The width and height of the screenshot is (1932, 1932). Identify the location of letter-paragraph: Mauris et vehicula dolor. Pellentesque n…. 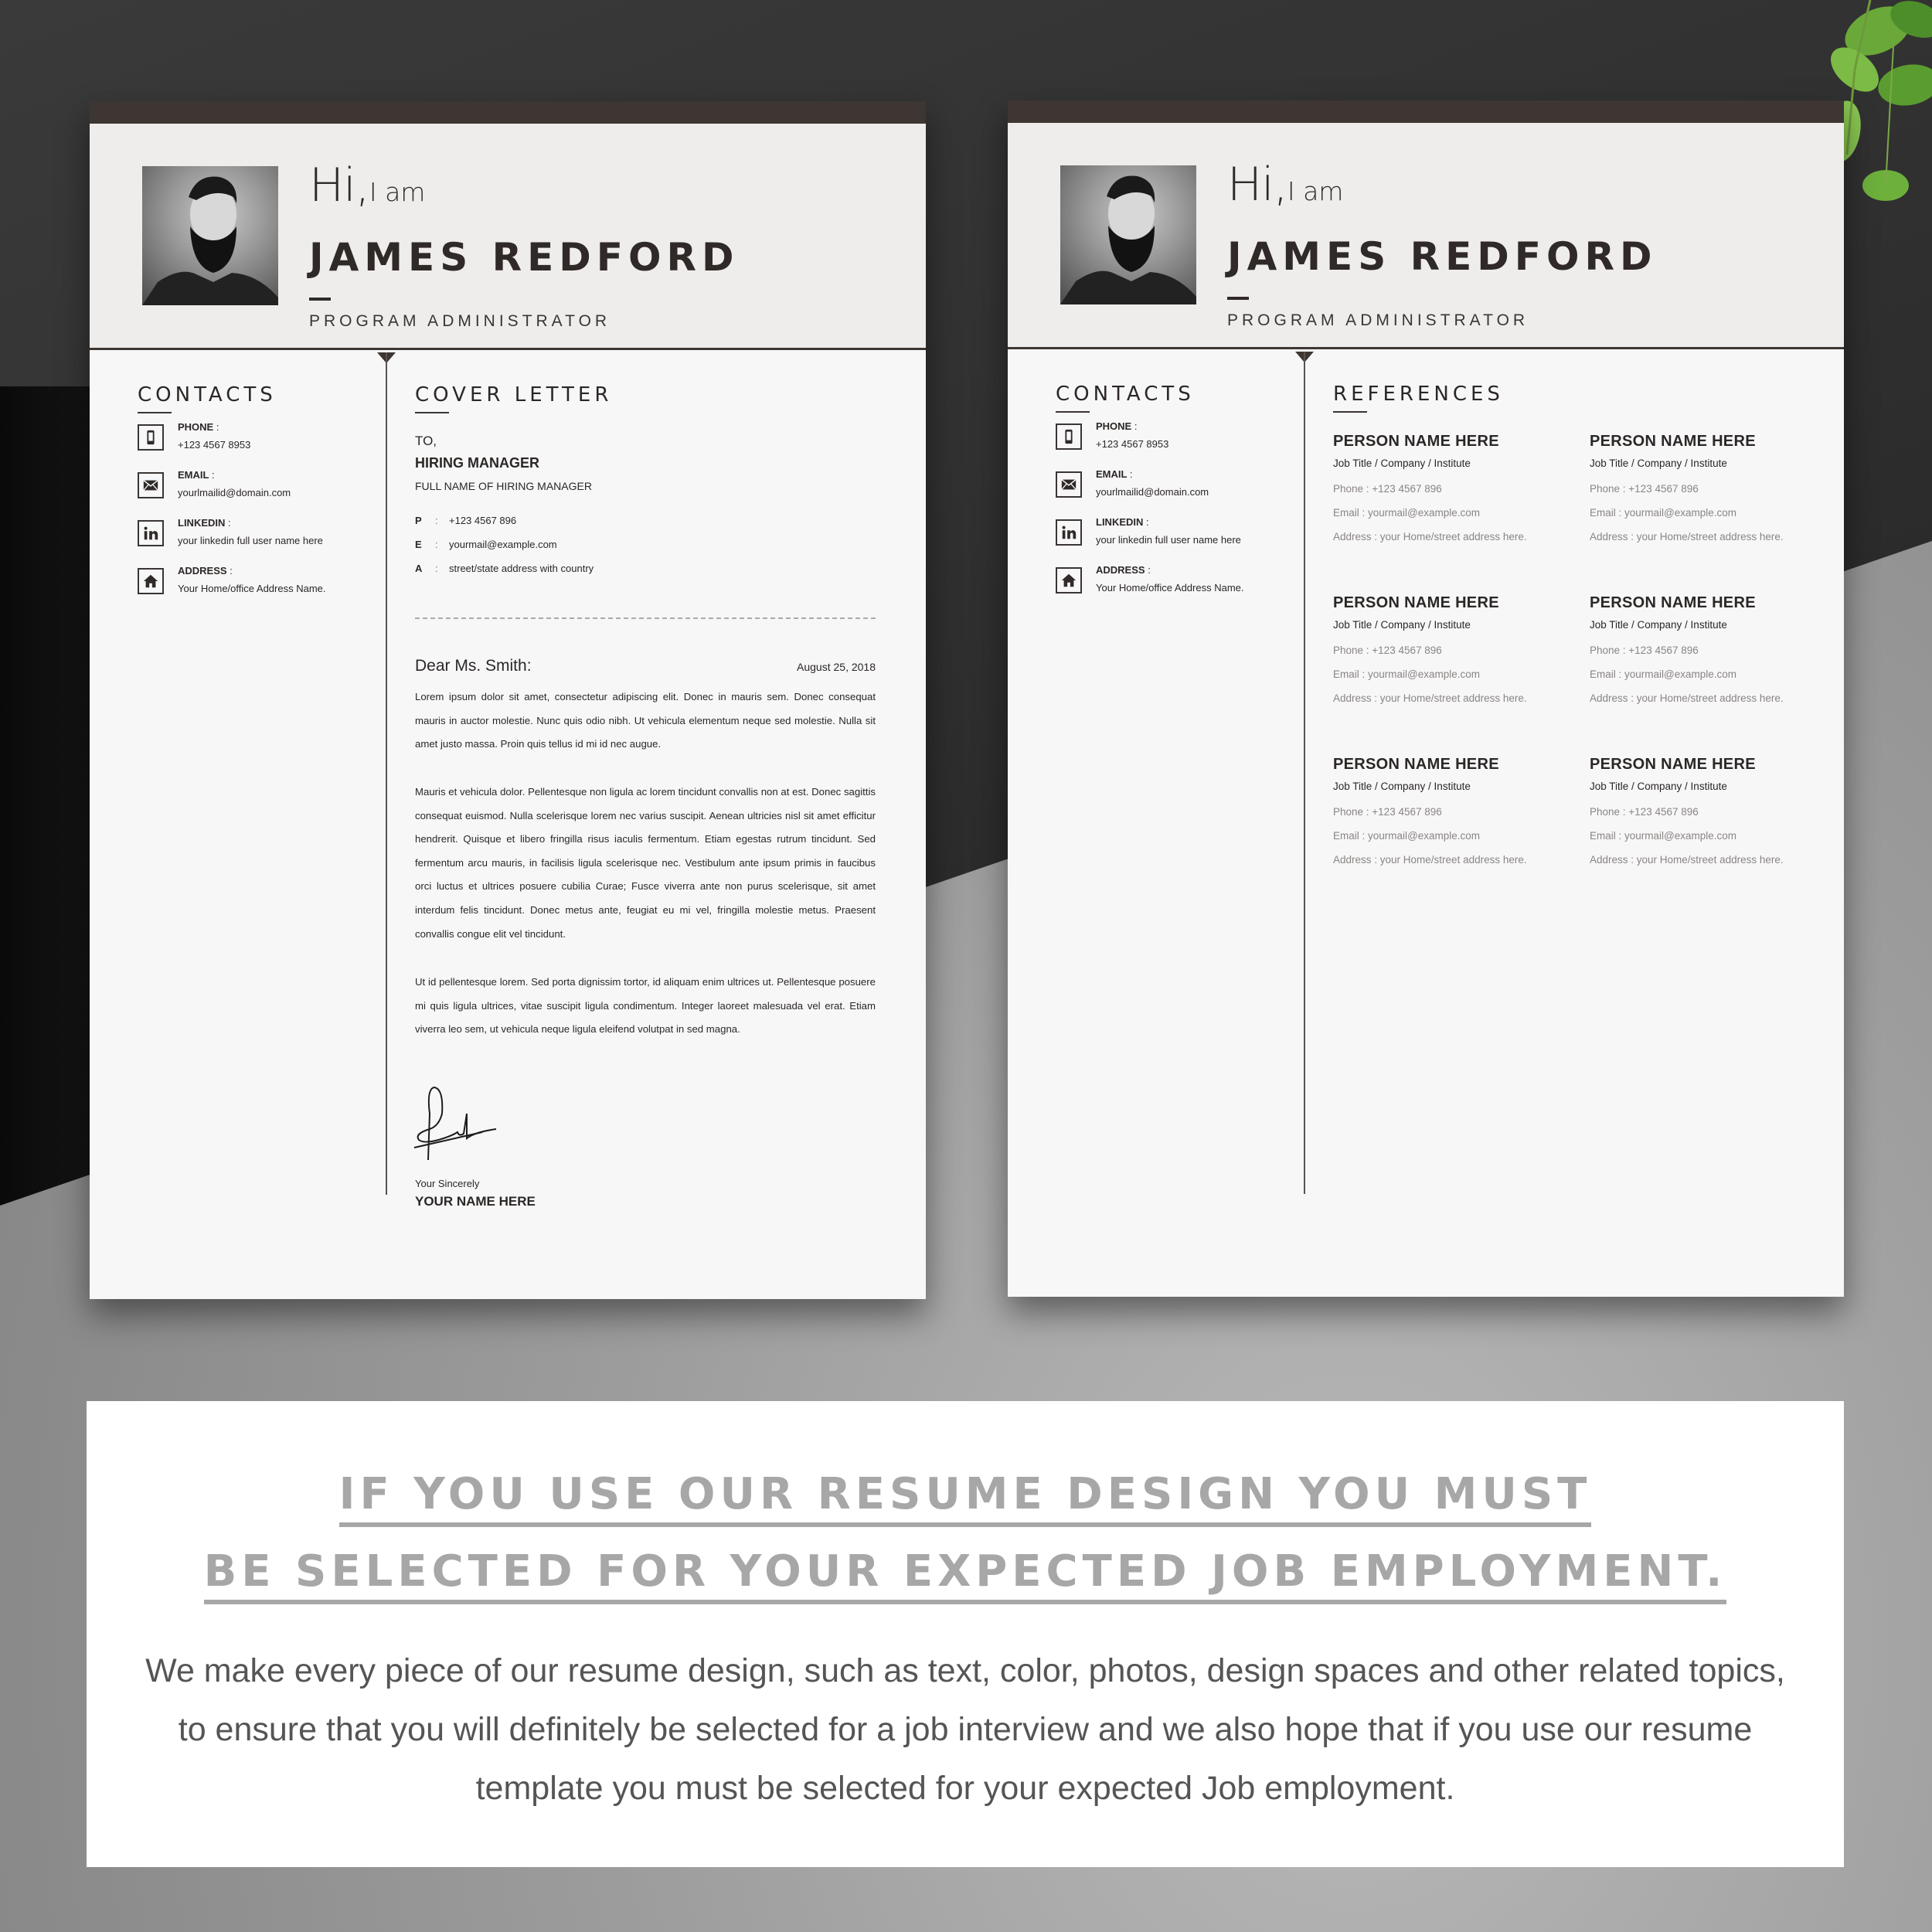
(645, 863).